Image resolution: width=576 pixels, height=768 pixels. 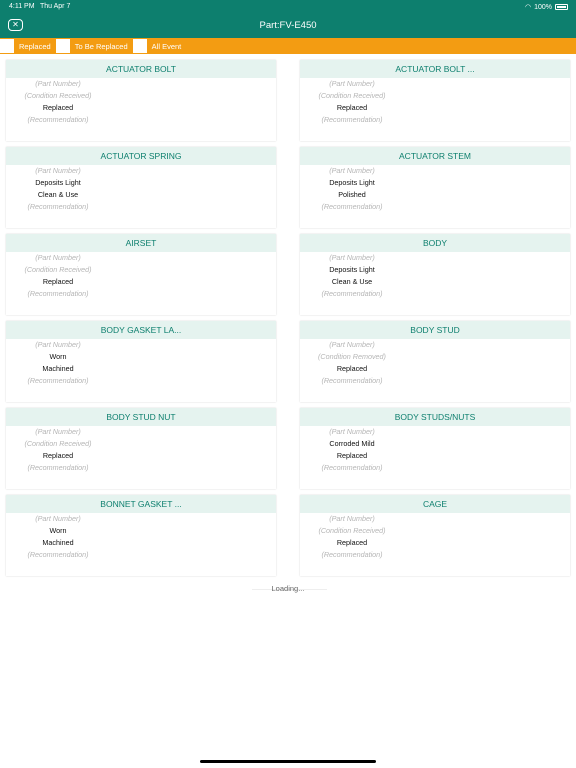 What do you see at coordinates (141, 243) in the screenshot?
I see `part-card-title: AIRSET` at bounding box center [141, 243].